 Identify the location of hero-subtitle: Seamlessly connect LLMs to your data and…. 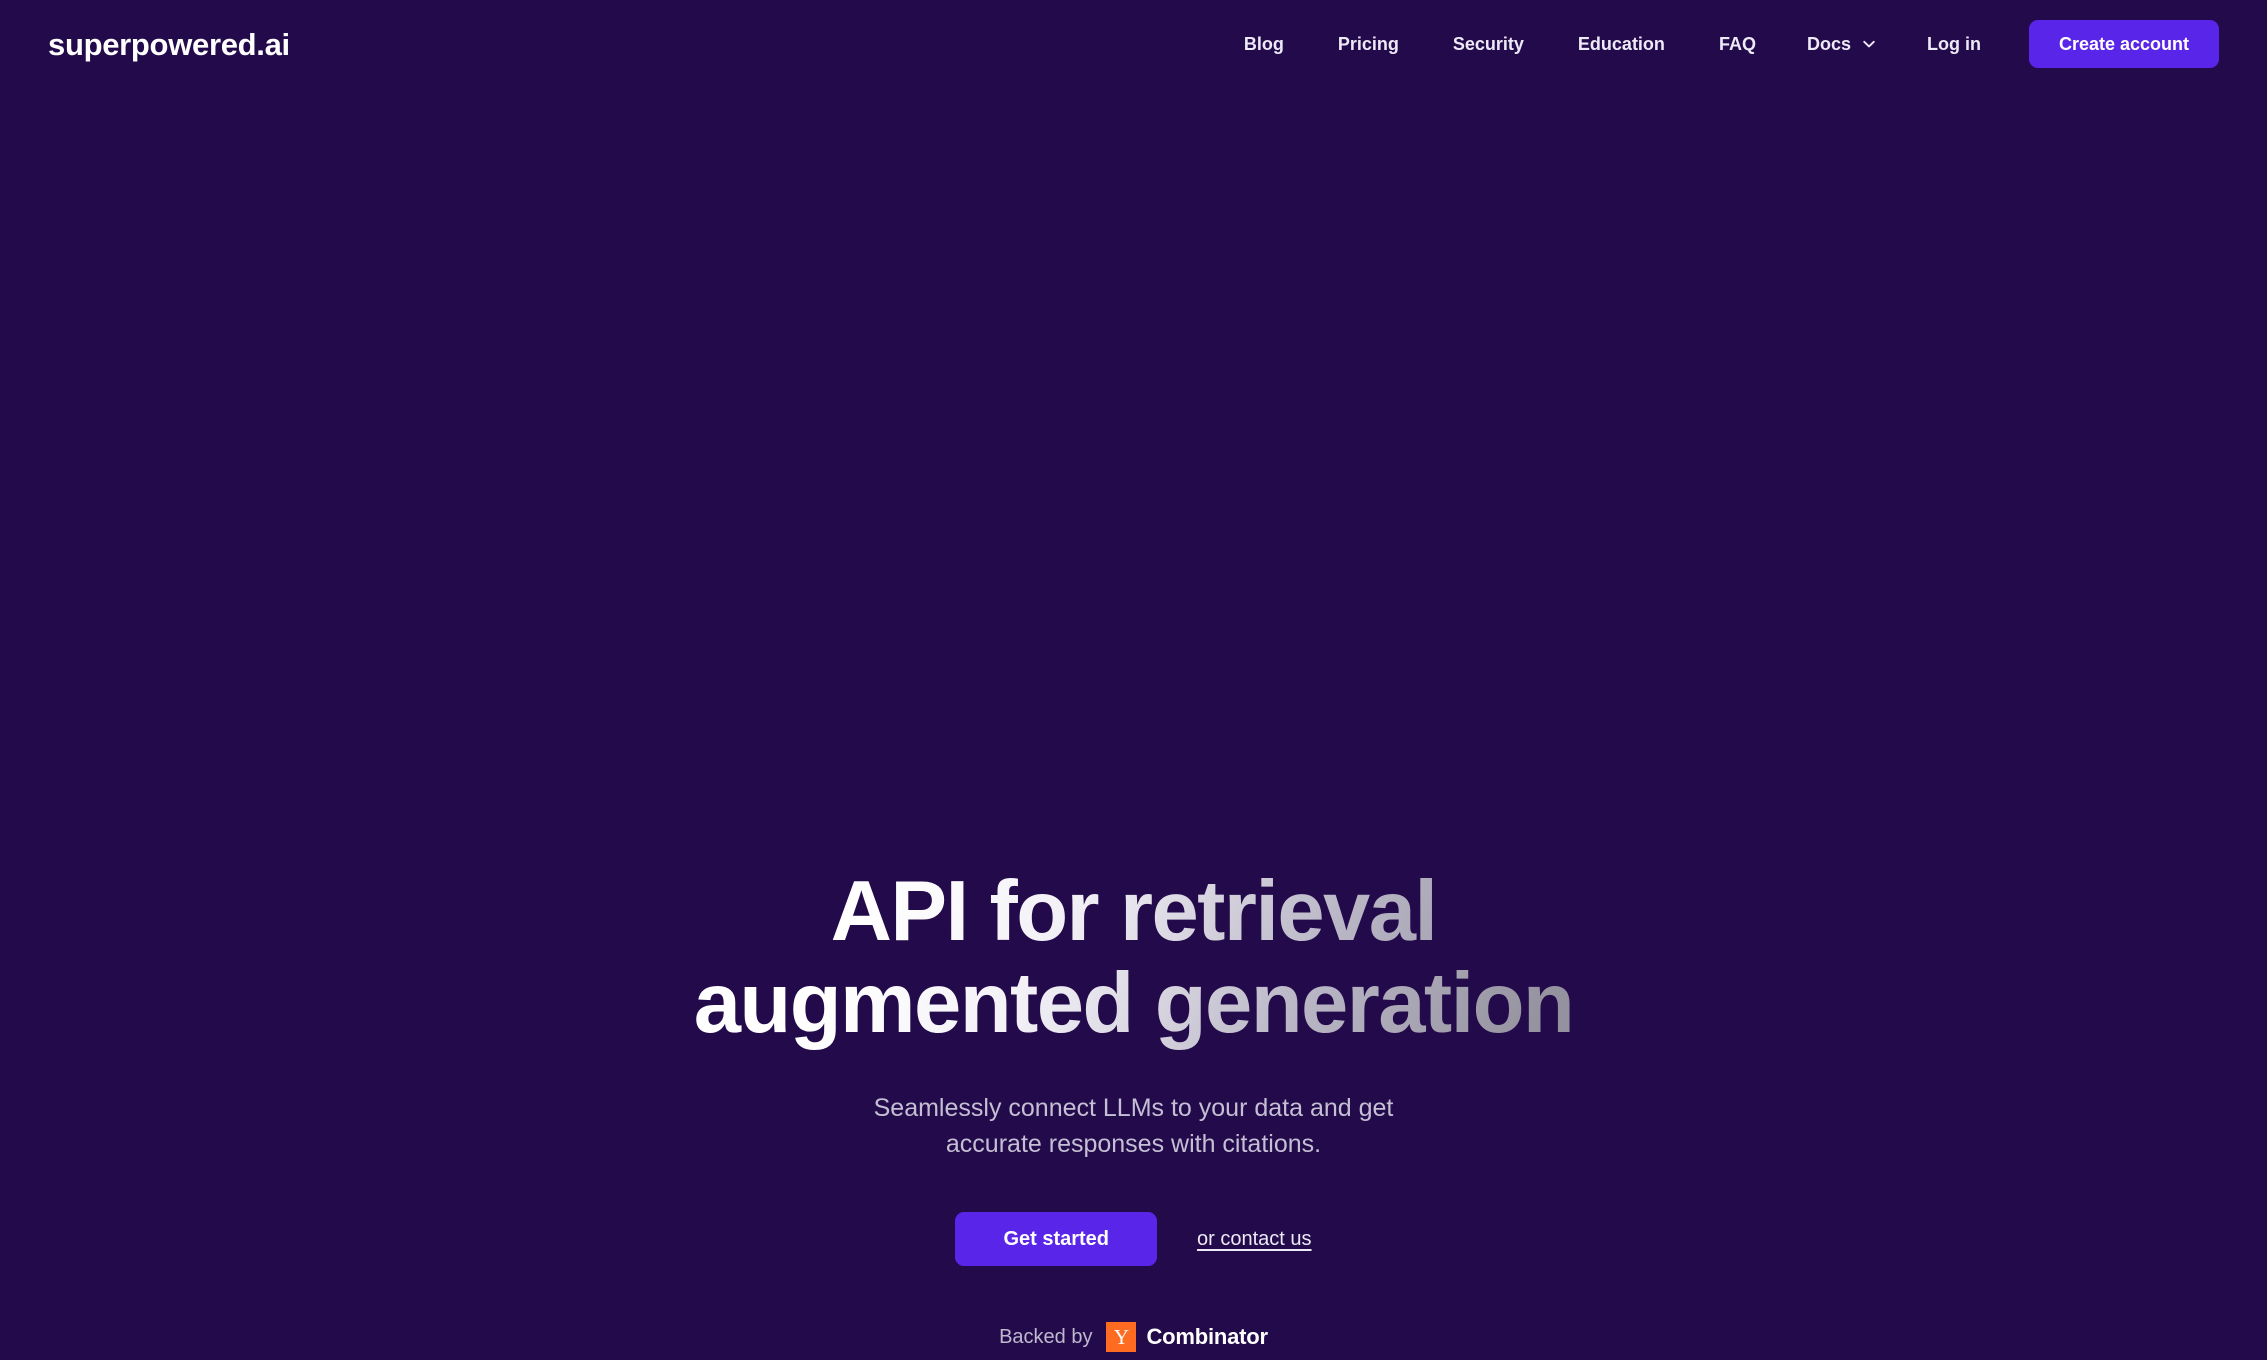
(1133, 1126).